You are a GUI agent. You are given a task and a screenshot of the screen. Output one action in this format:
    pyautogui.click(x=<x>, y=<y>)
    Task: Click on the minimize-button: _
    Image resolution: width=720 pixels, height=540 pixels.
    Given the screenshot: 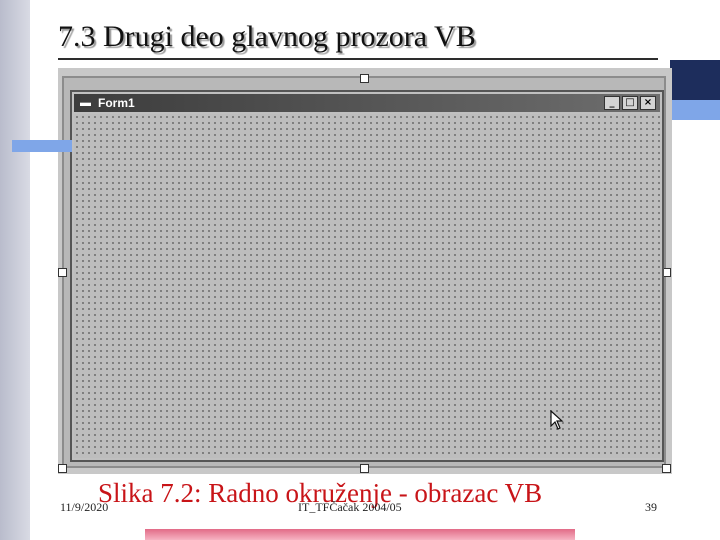 What is the action you would take?
    pyautogui.click(x=612, y=103)
    